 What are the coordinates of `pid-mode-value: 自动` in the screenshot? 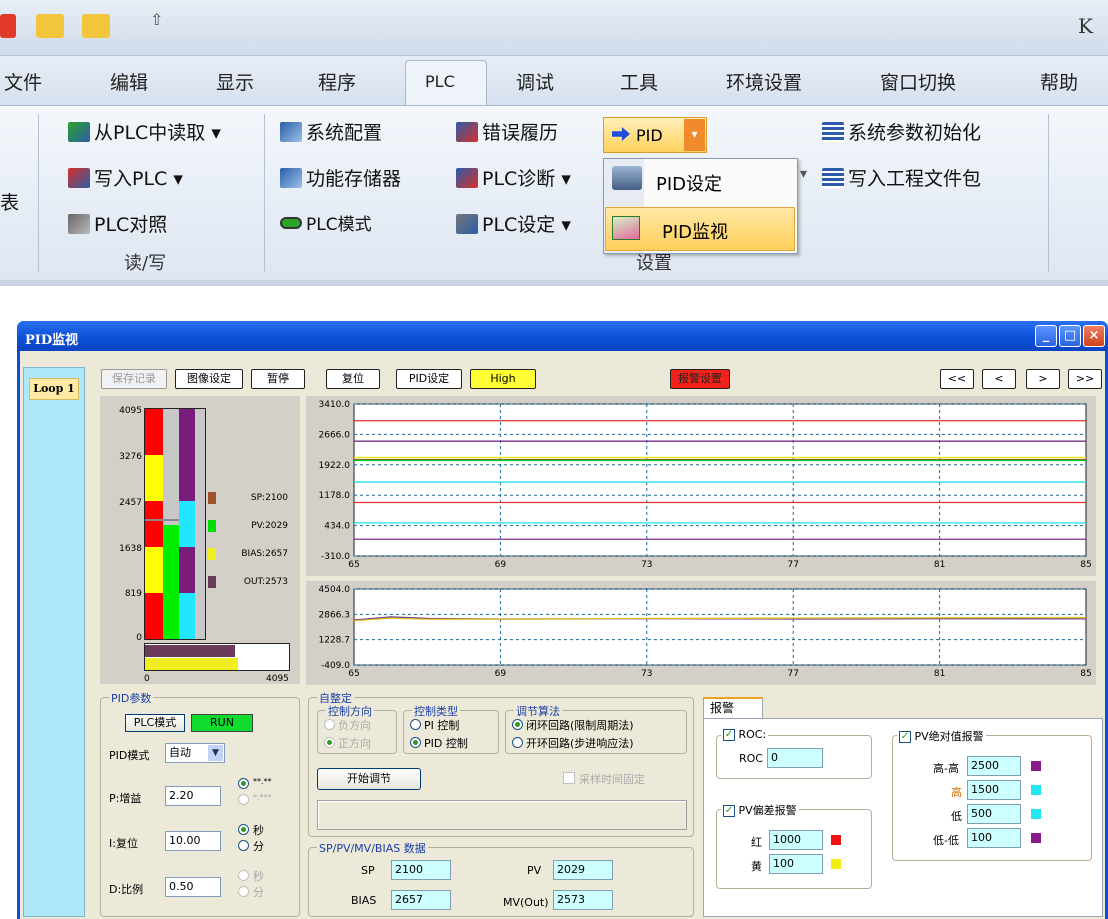 It's located at (180, 752).